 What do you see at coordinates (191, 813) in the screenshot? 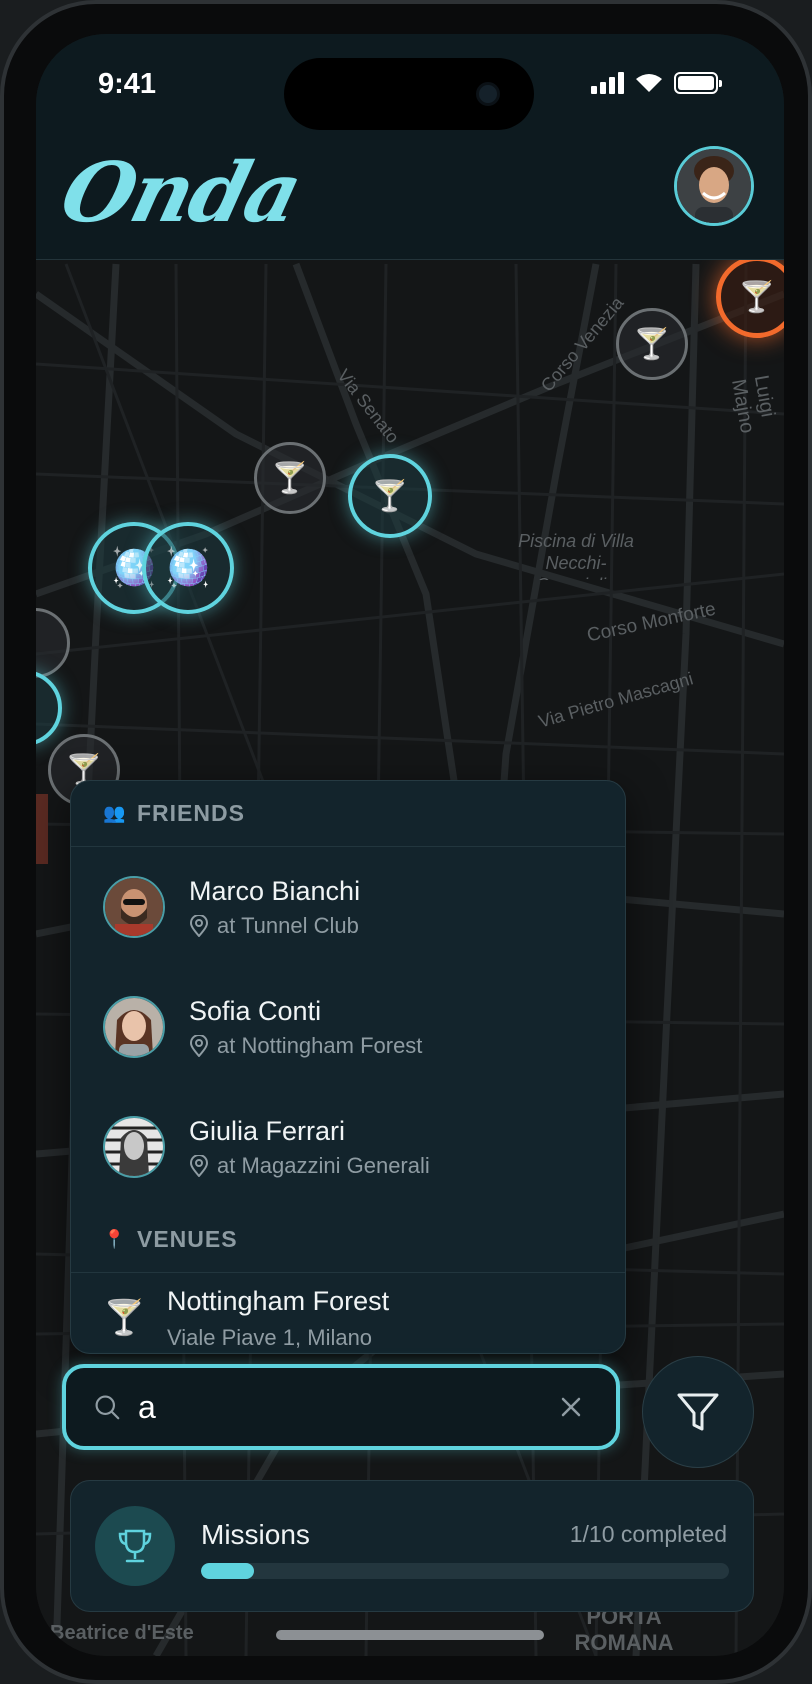
I see `section-title: FRIENDS` at bounding box center [191, 813].